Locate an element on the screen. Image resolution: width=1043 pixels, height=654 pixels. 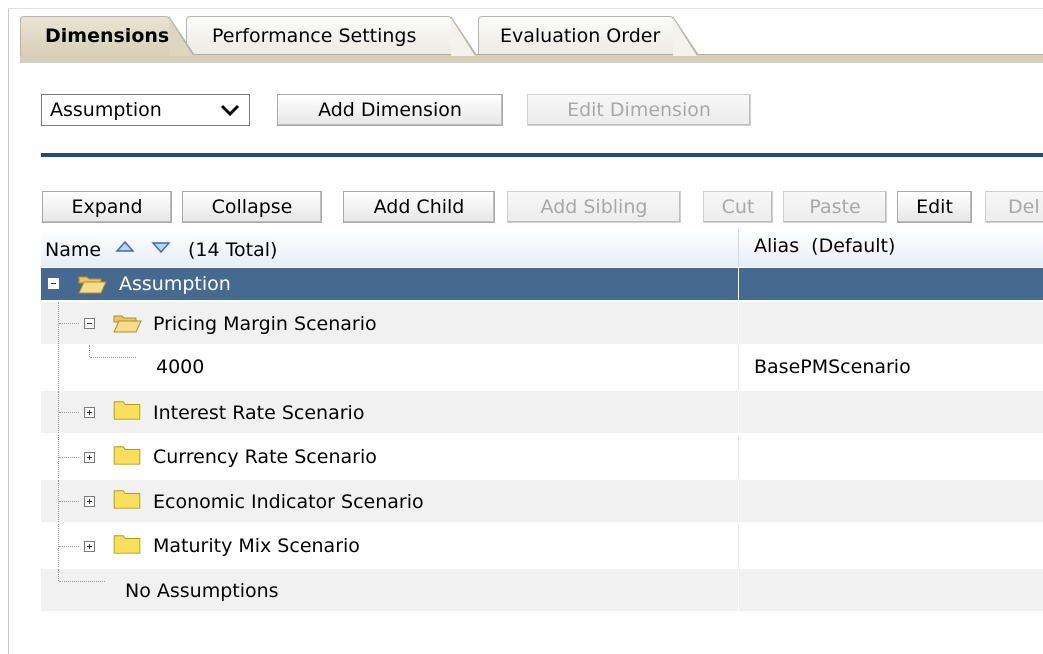
tab-dimensions-label: Dimensions is located at coordinates (107, 36).